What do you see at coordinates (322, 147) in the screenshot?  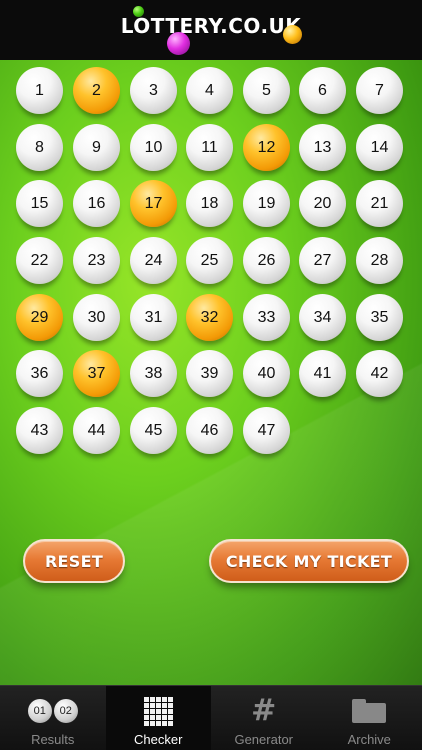 I see `number-ball: 13` at bounding box center [322, 147].